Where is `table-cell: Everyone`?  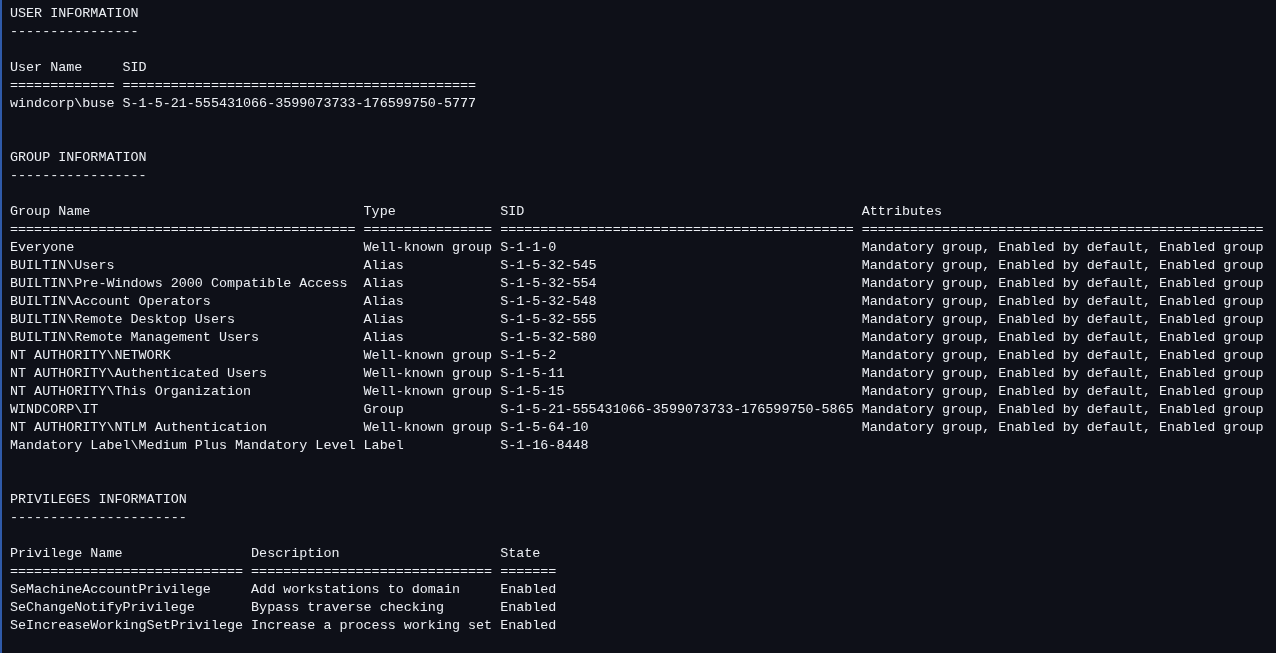 table-cell: Everyone is located at coordinates (42, 248).